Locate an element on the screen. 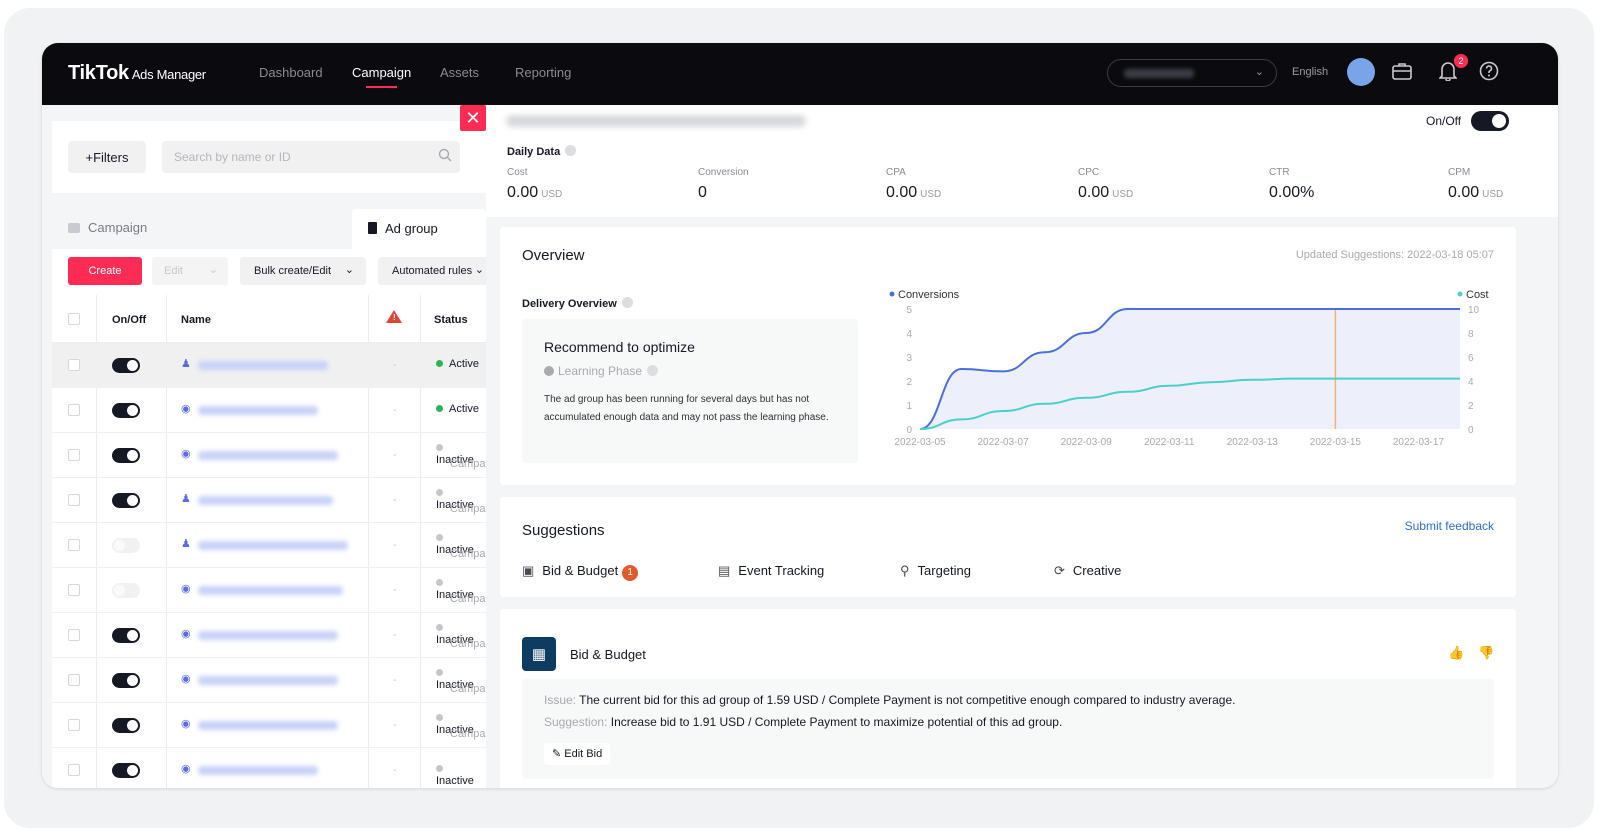  table-row: ◉ - Inactive is located at coordinates (269, 768).